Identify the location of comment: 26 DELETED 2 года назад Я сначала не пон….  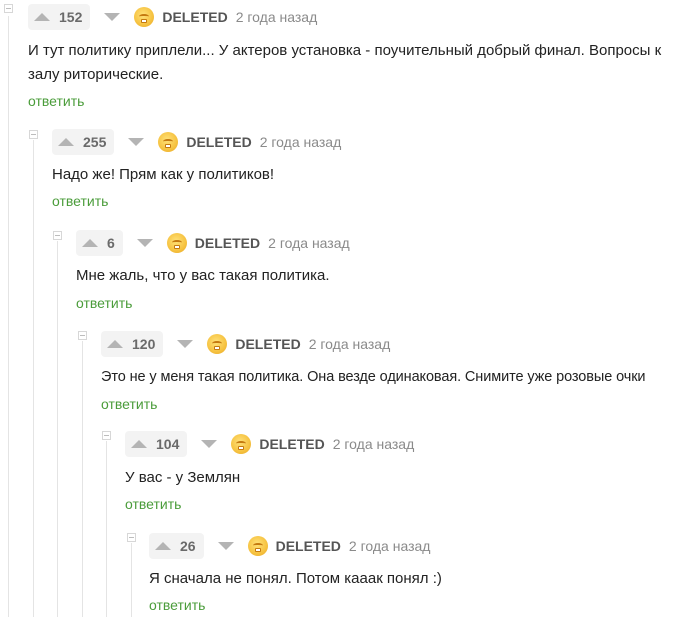
(421, 574).